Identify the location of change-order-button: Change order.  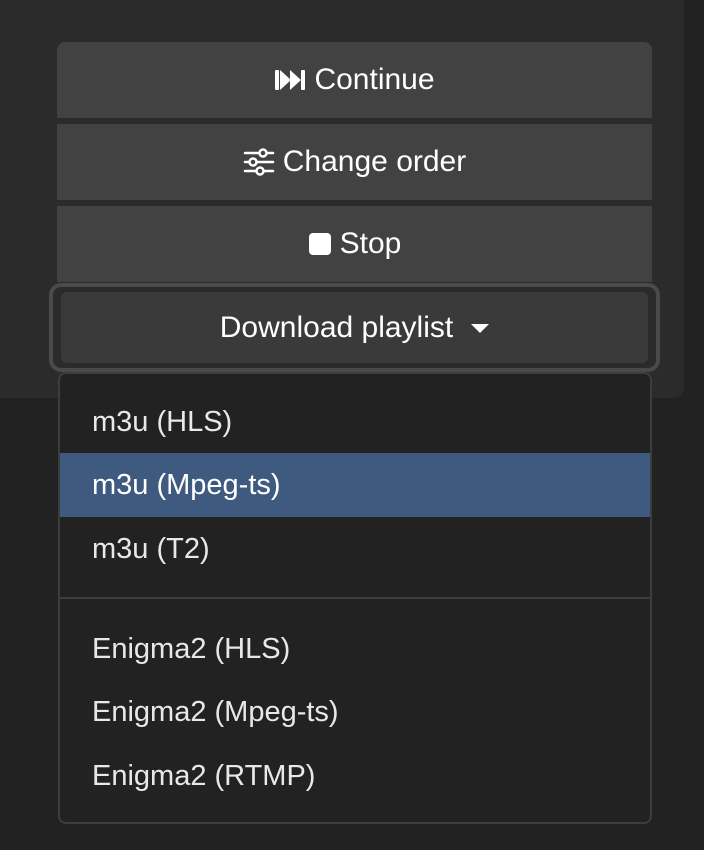
(354, 162).